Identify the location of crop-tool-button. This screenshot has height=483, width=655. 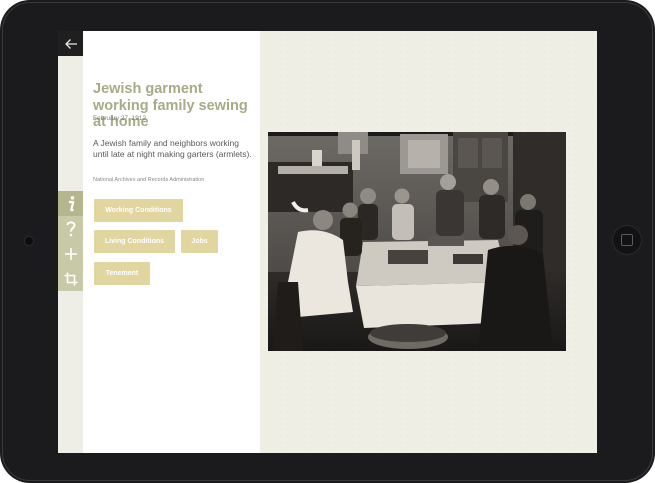
(70, 278).